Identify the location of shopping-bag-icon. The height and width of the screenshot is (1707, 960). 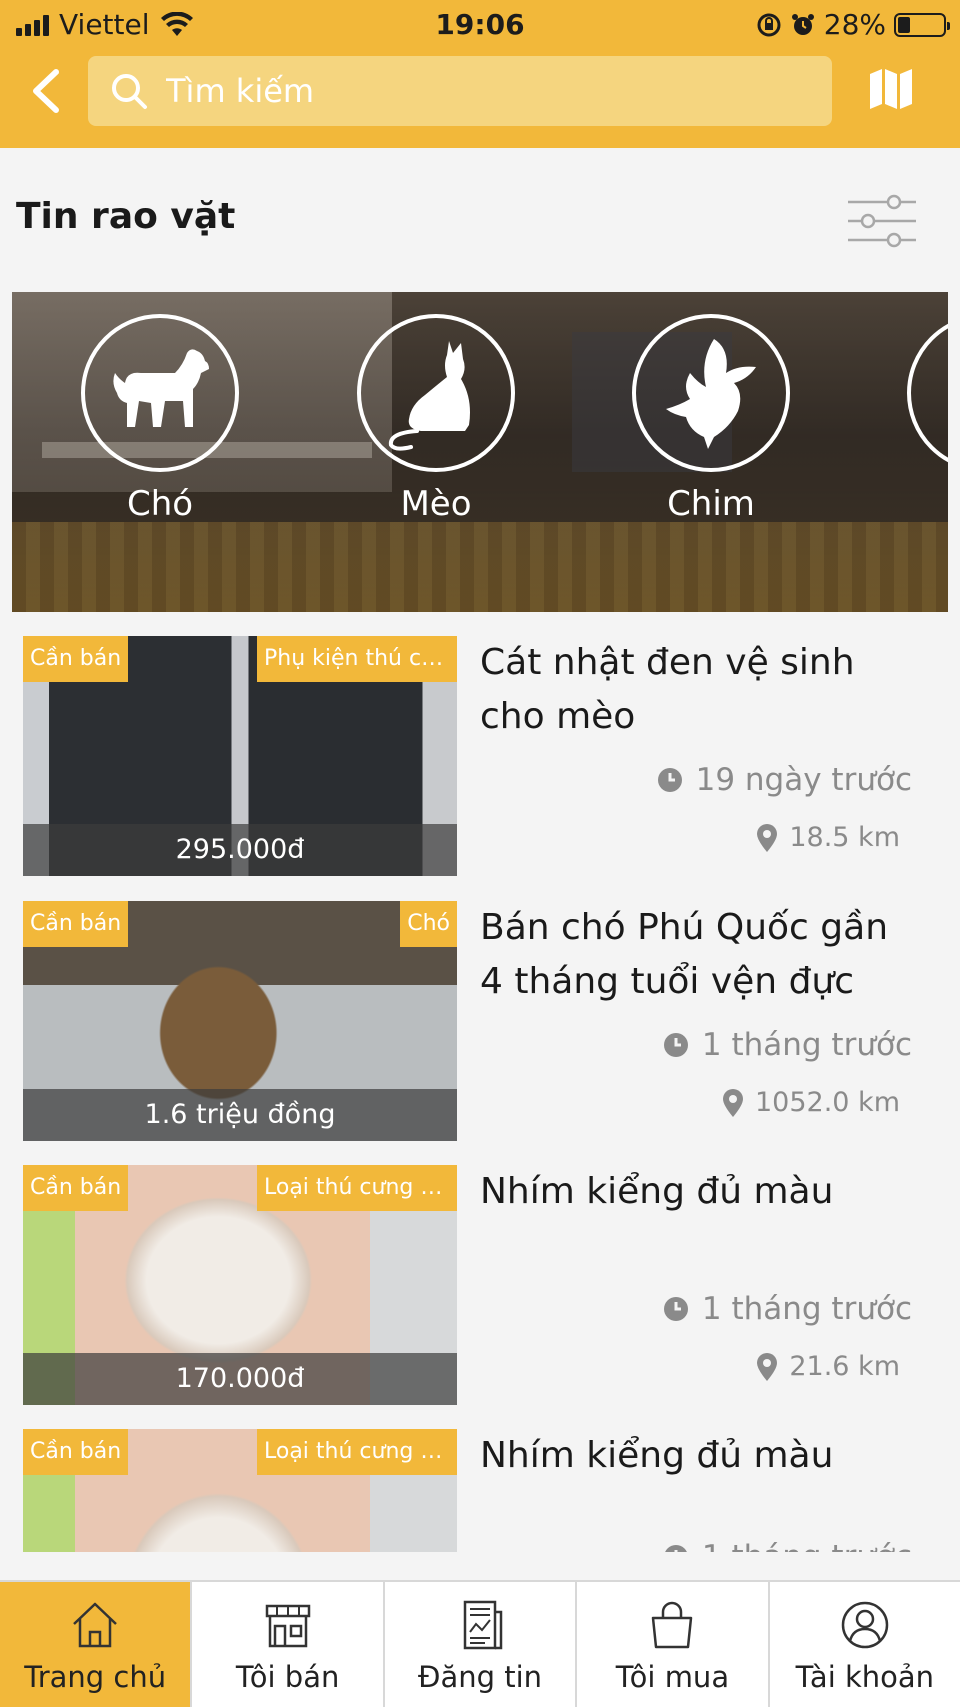
(672, 1625).